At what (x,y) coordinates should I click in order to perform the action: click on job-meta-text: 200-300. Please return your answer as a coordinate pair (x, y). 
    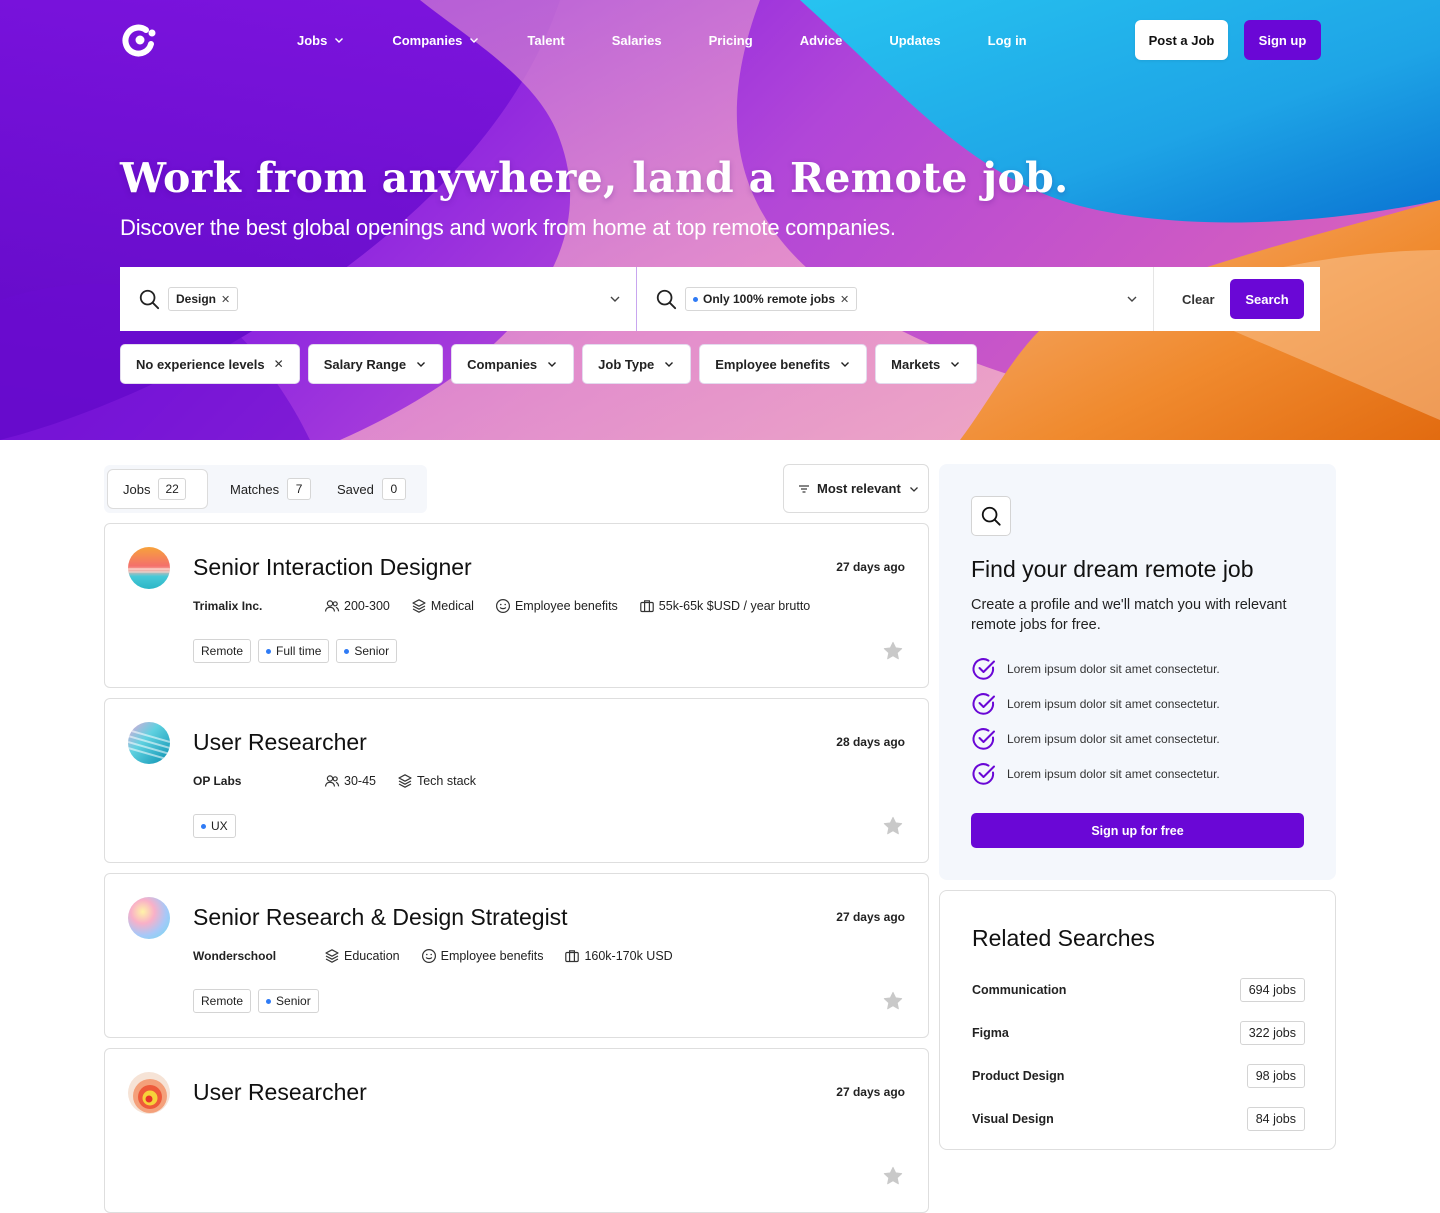
    Looking at the image, I should click on (367, 606).